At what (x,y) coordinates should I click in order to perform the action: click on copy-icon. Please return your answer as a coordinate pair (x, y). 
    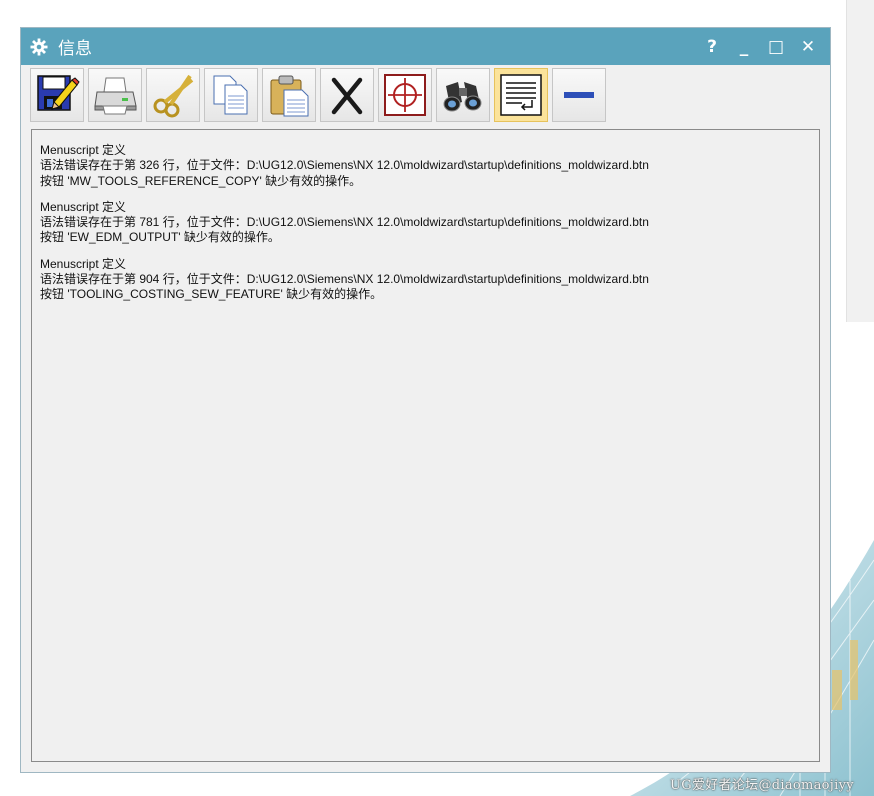
    Looking at the image, I should click on (230, 95).